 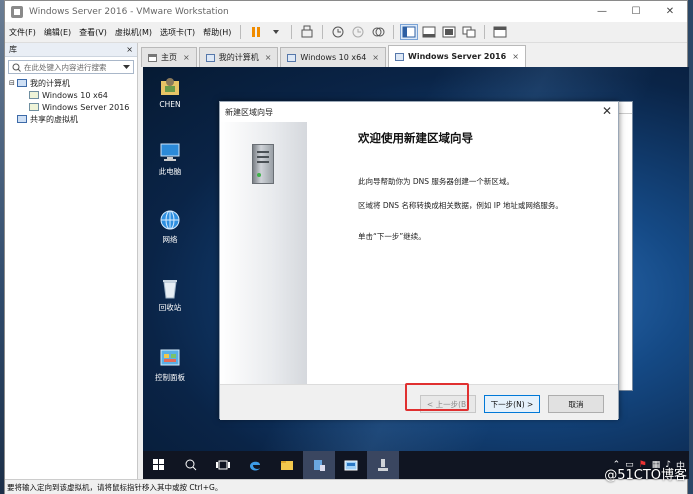 What do you see at coordinates (22, 32) in the screenshot?
I see `menu-file: 文件(F)` at bounding box center [22, 32].